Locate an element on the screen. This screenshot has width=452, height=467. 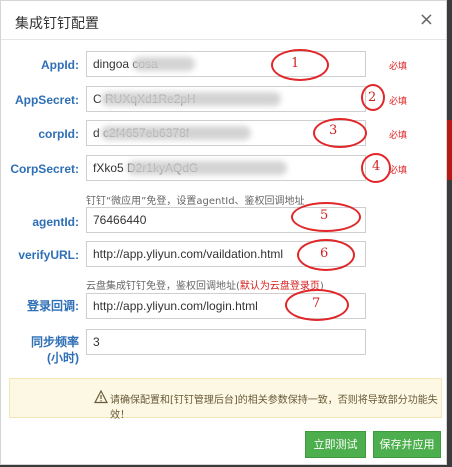
warning-alert: 请确保配置和[钉钉管理后台]的相关参数保持一致，否则将导致部分功能失效！ is located at coordinates (225, 399).